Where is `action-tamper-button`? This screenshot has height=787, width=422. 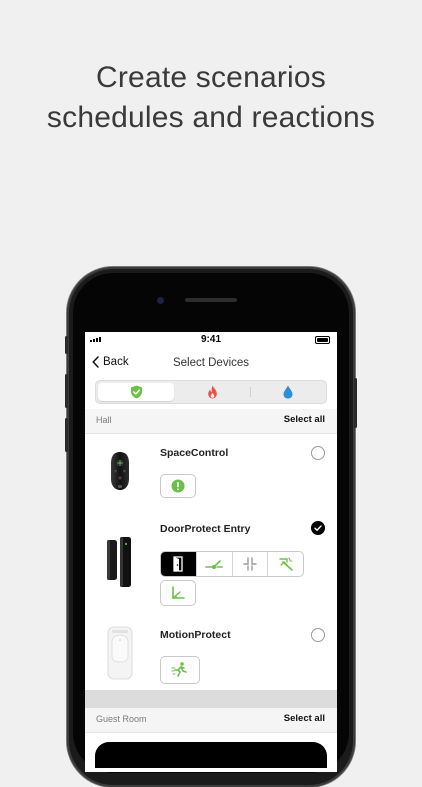
action-tamper-button is located at coordinates (285, 564).